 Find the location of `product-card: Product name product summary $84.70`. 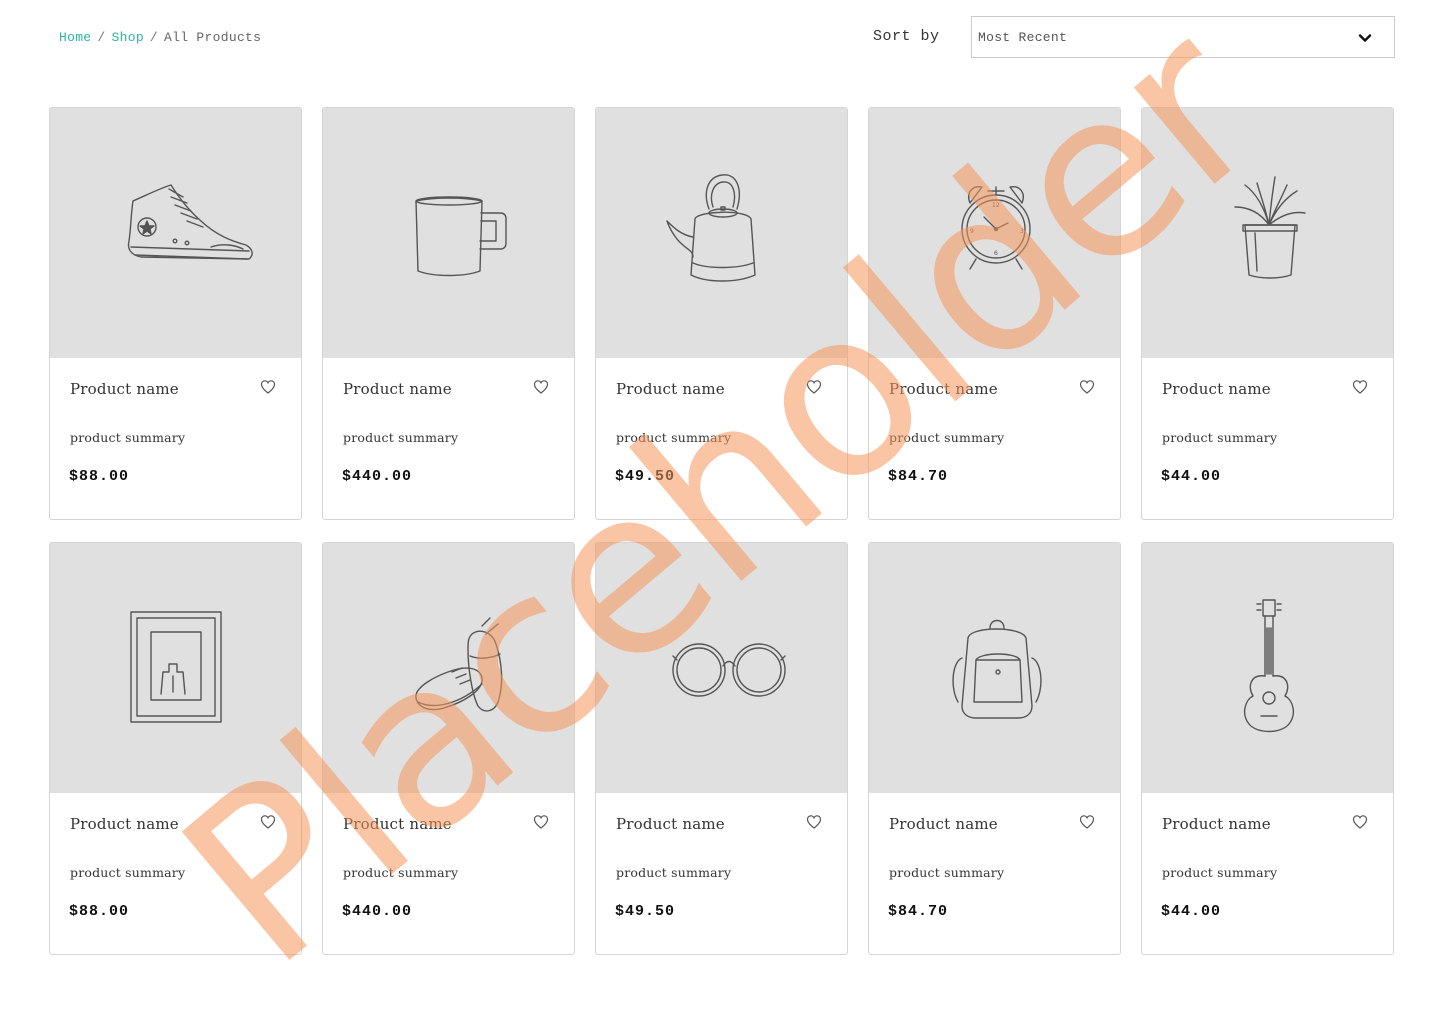

product-card: Product name product summary $84.70 is located at coordinates (994, 748).